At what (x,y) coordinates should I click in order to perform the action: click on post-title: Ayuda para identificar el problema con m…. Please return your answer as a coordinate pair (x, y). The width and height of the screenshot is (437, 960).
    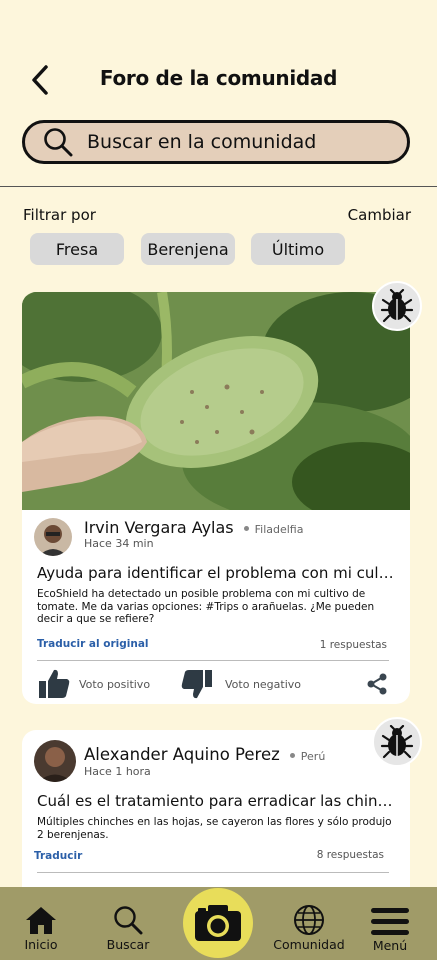
    Looking at the image, I should click on (217, 573).